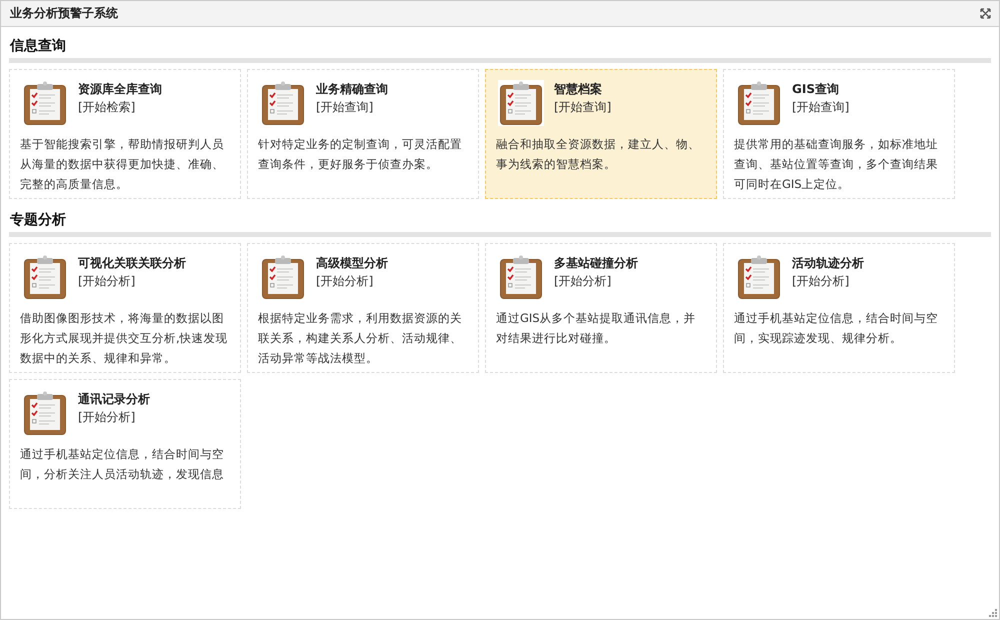  Describe the element at coordinates (360, 154) in the screenshot. I see `card-description: 针对特定业务的定制查询，可灵活配置查询条件，更好服务于侦查办案。` at that location.